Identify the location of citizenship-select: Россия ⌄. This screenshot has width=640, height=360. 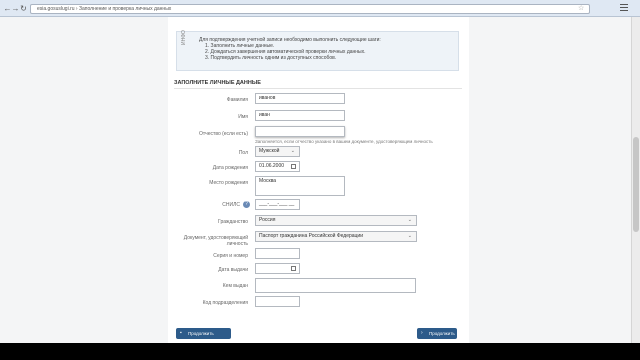
(336, 220).